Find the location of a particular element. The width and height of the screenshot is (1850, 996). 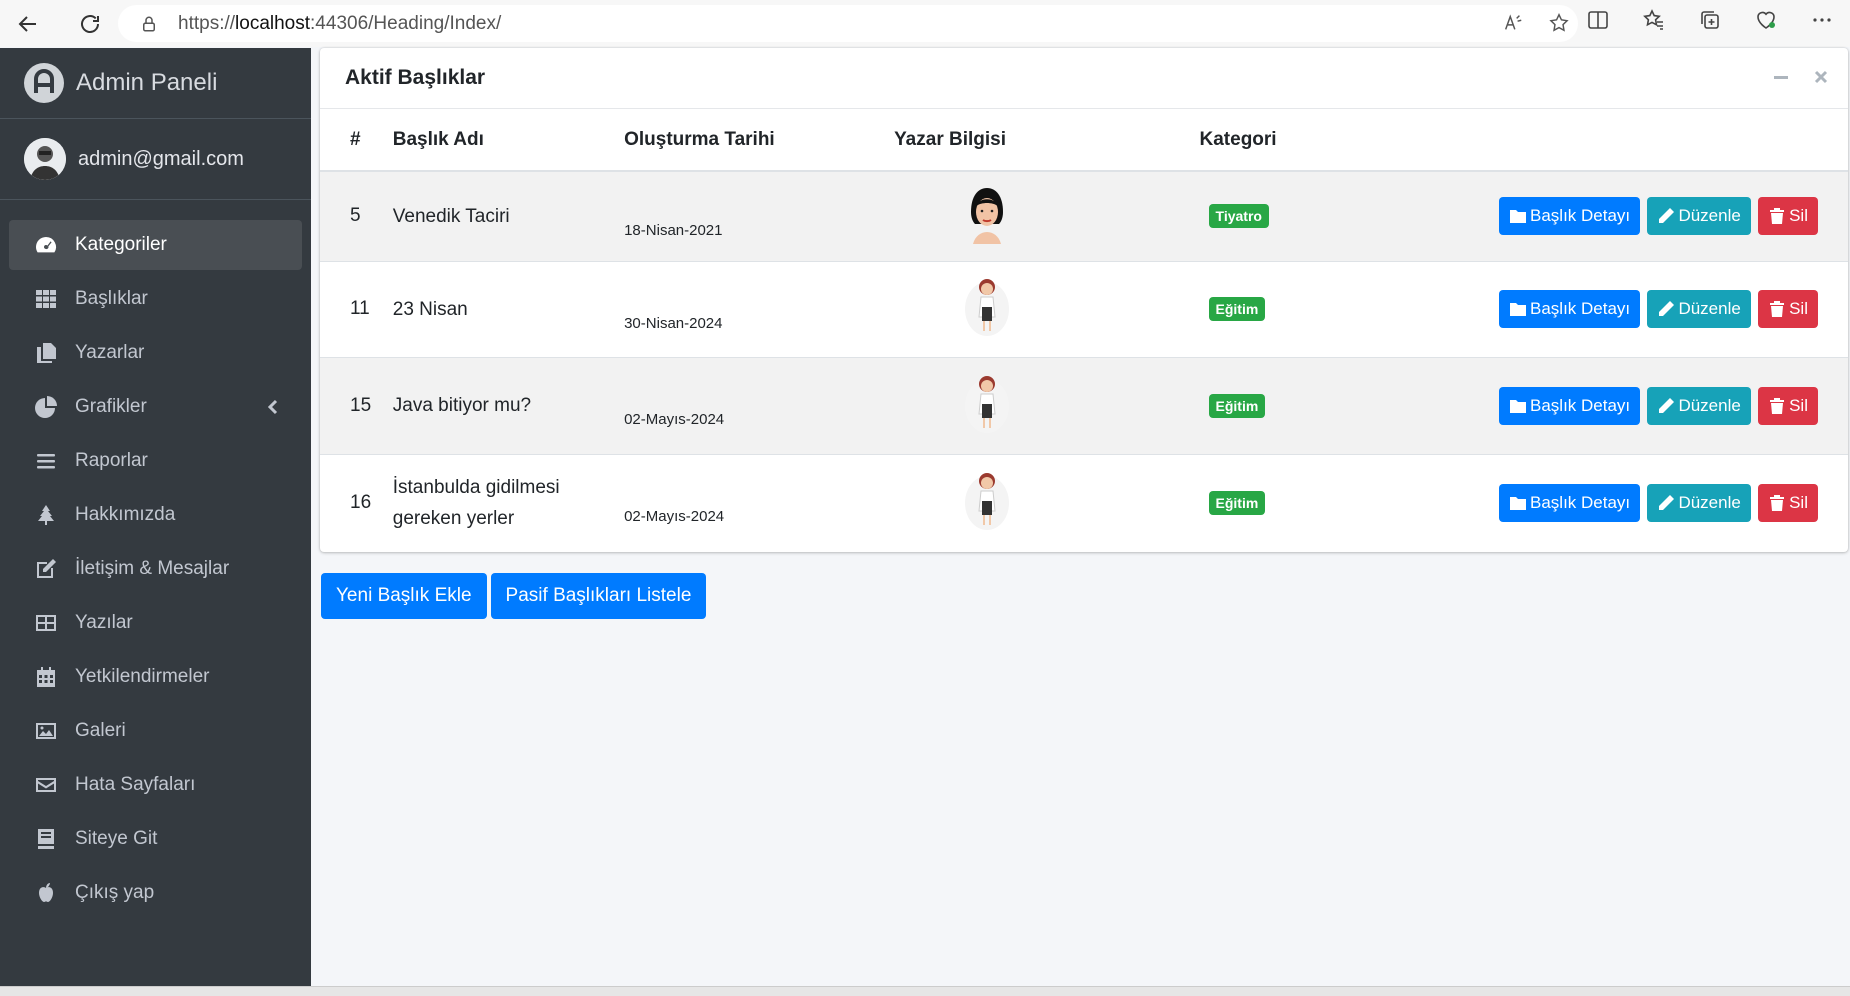

copy-icon is located at coordinates (46, 353).